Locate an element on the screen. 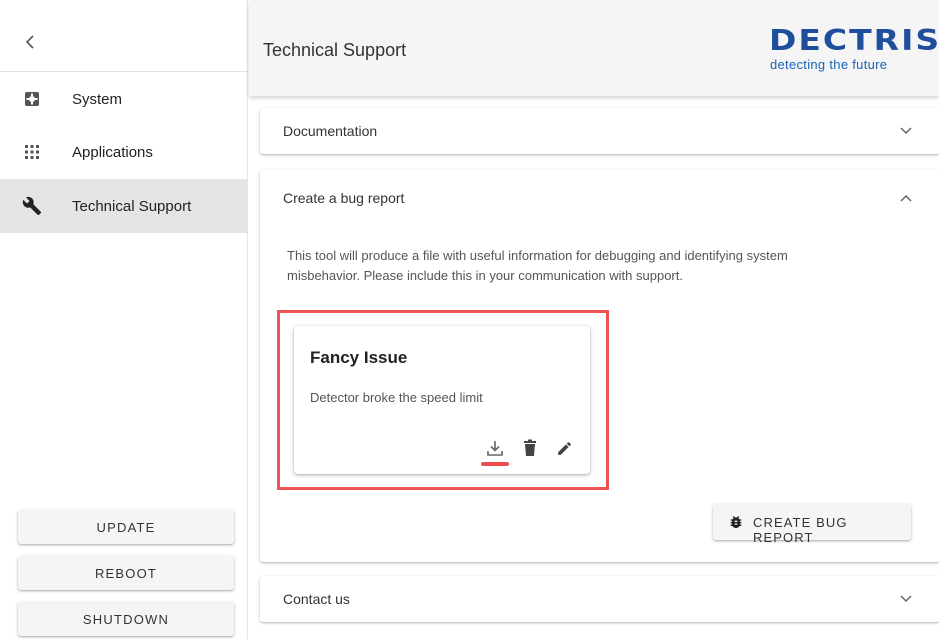 Image resolution: width=939 pixels, height=639 pixels. edit-icon is located at coordinates (564, 448).